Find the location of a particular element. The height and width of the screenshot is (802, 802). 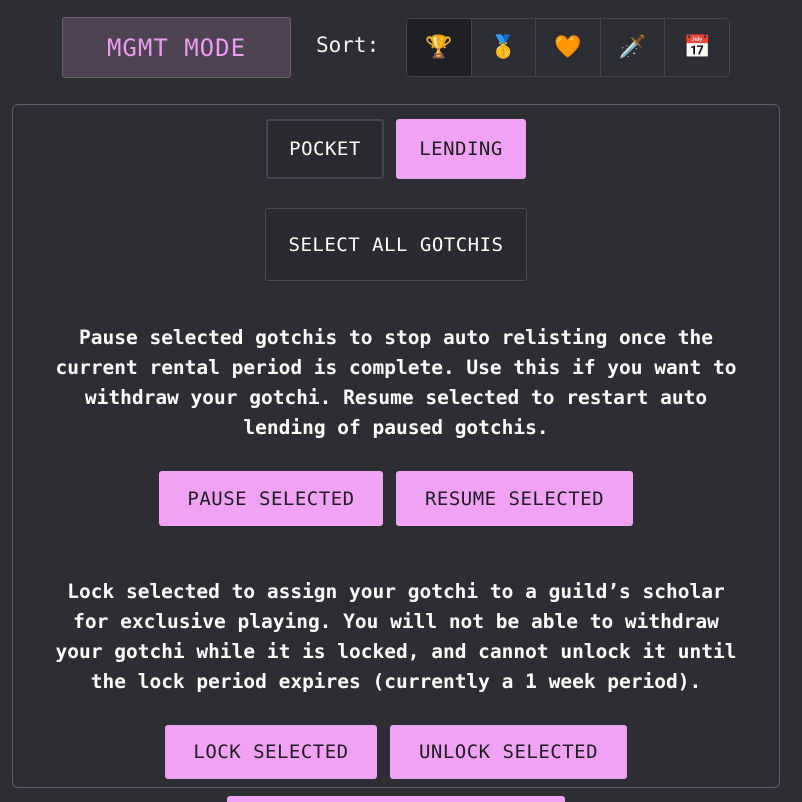

sort-calendar-button: 📅 is located at coordinates (697, 47).